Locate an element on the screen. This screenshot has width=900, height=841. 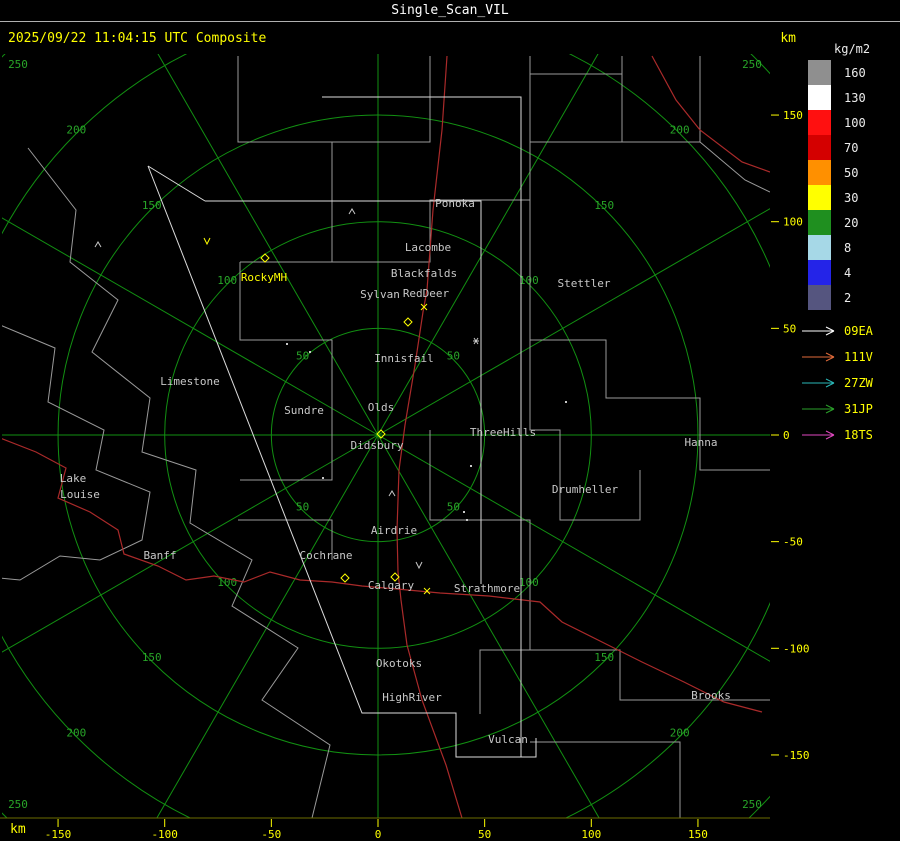
x-axis-tick-label: 0 is located at coordinates (378, 834).